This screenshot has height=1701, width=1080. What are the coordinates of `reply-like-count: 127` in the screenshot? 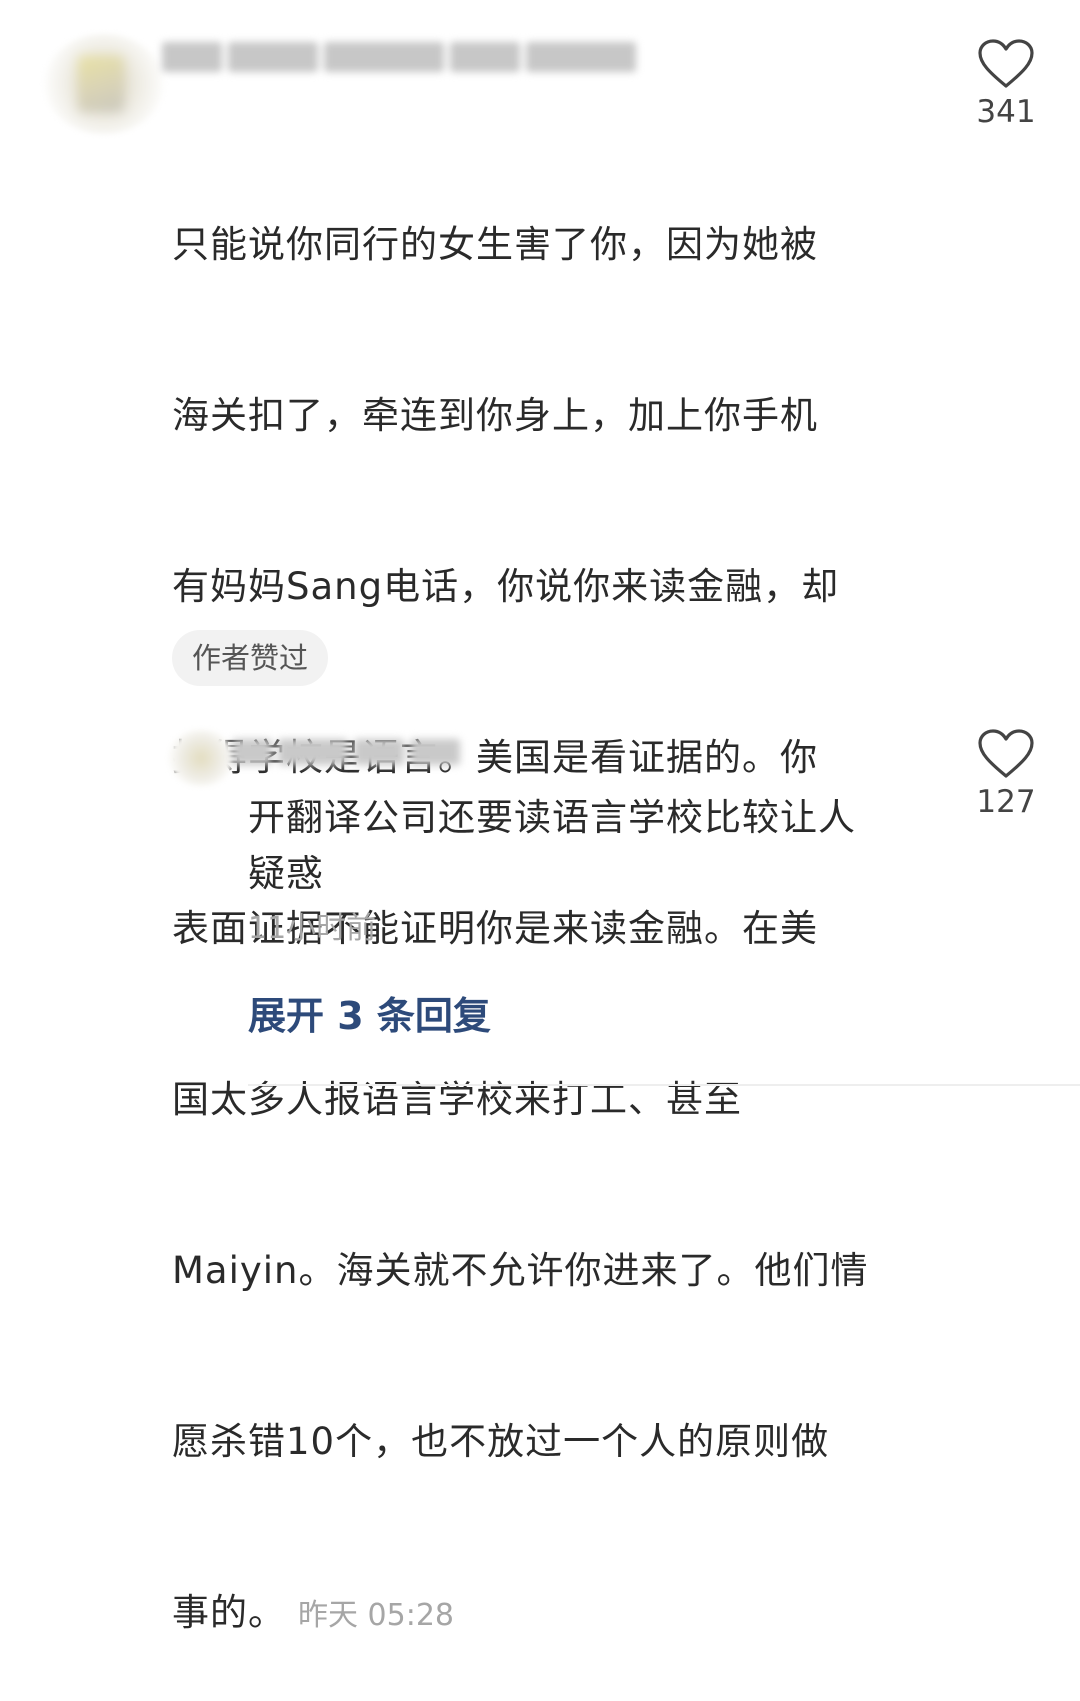 It's located at (1006, 802).